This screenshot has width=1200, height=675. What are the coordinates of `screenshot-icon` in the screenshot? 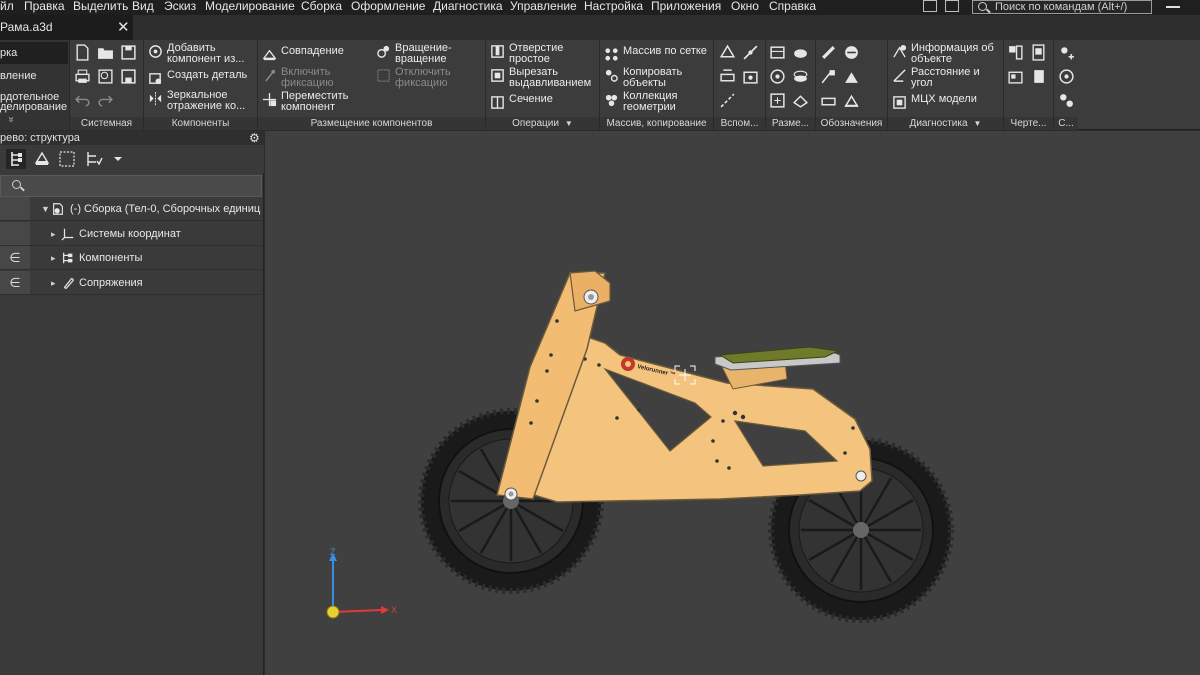 It's located at (952, 6).